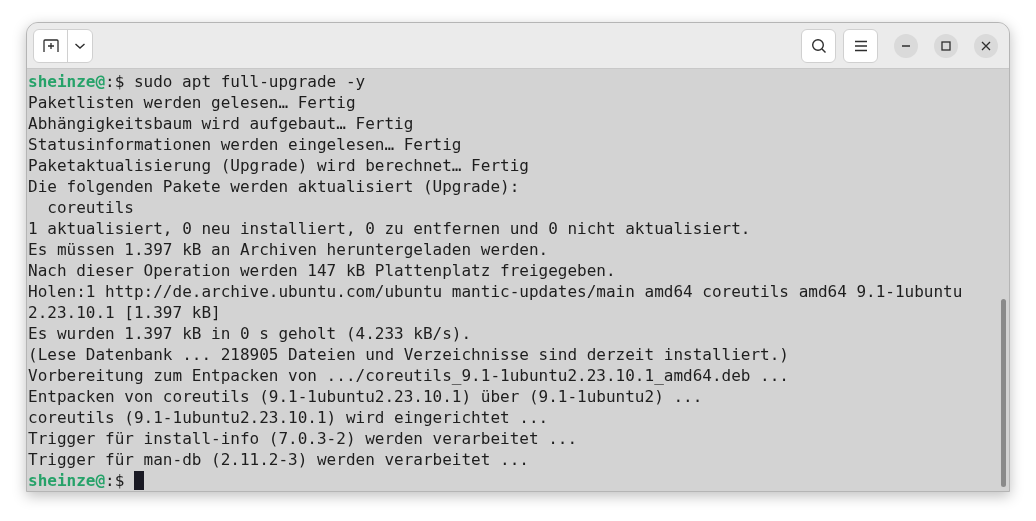  I want to click on minimize-button, so click(906, 45).